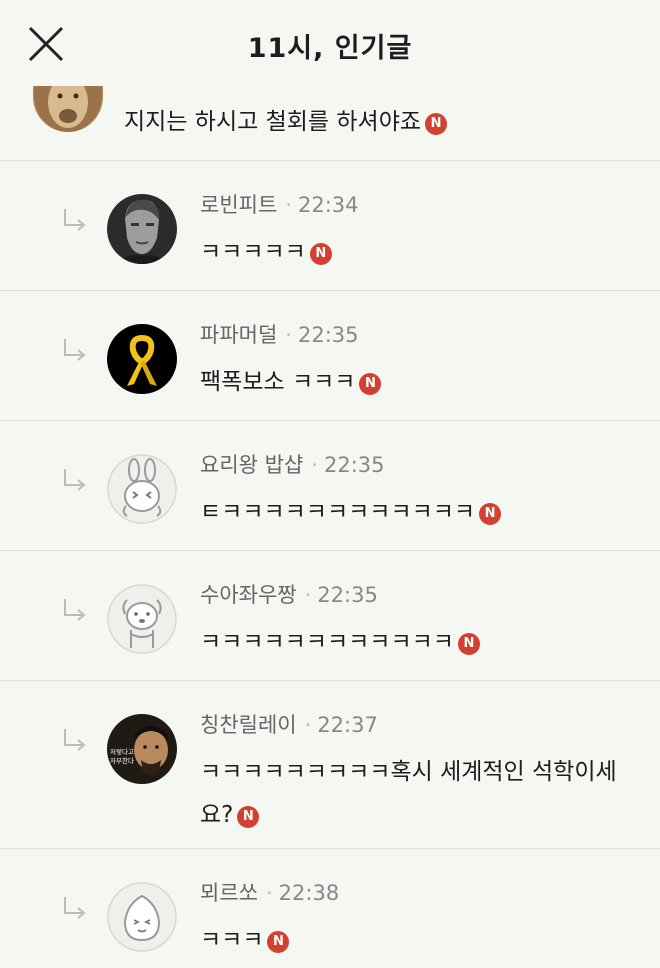 The width and height of the screenshot is (660, 968). Describe the element at coordinates (408, 793) in the screenshot. I see `comment-text: ㅋㅋㅋㅋㅋㅋㅋㅋㅋ혹시 세계적인 석학이세요?` at that location.